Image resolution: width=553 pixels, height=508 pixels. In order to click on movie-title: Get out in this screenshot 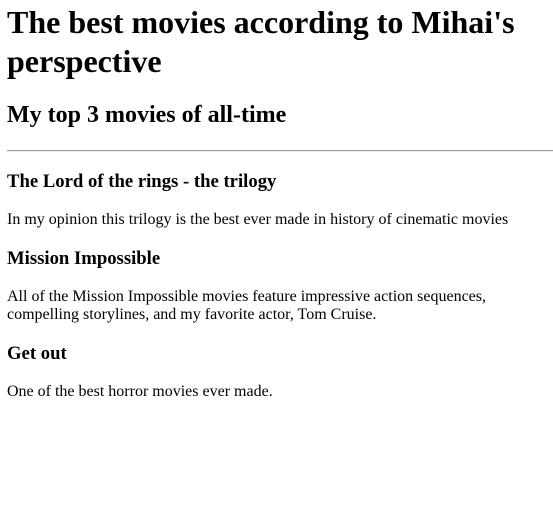, I will do `click(37, 353)`.